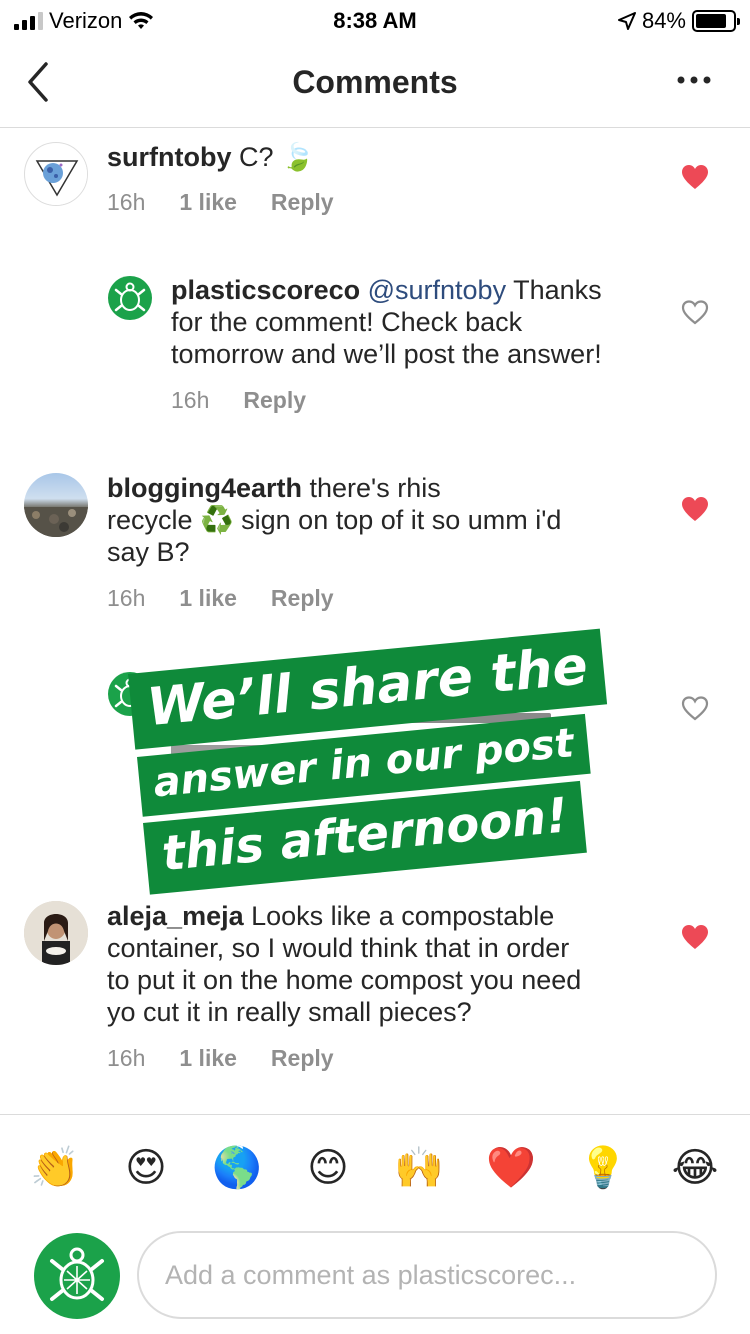 The width and height of the screenshot is (750, 1334). What do you see at coordinates (347, 322) in the screenshot?
I see `comment-body: for the comment! Check back` at bounding box center [347, 322].